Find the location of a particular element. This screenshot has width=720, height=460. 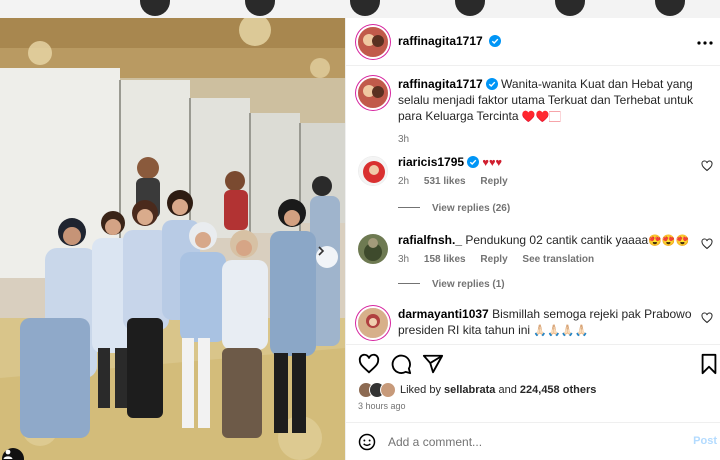

more-options-button is located at coordinates (705, 41).